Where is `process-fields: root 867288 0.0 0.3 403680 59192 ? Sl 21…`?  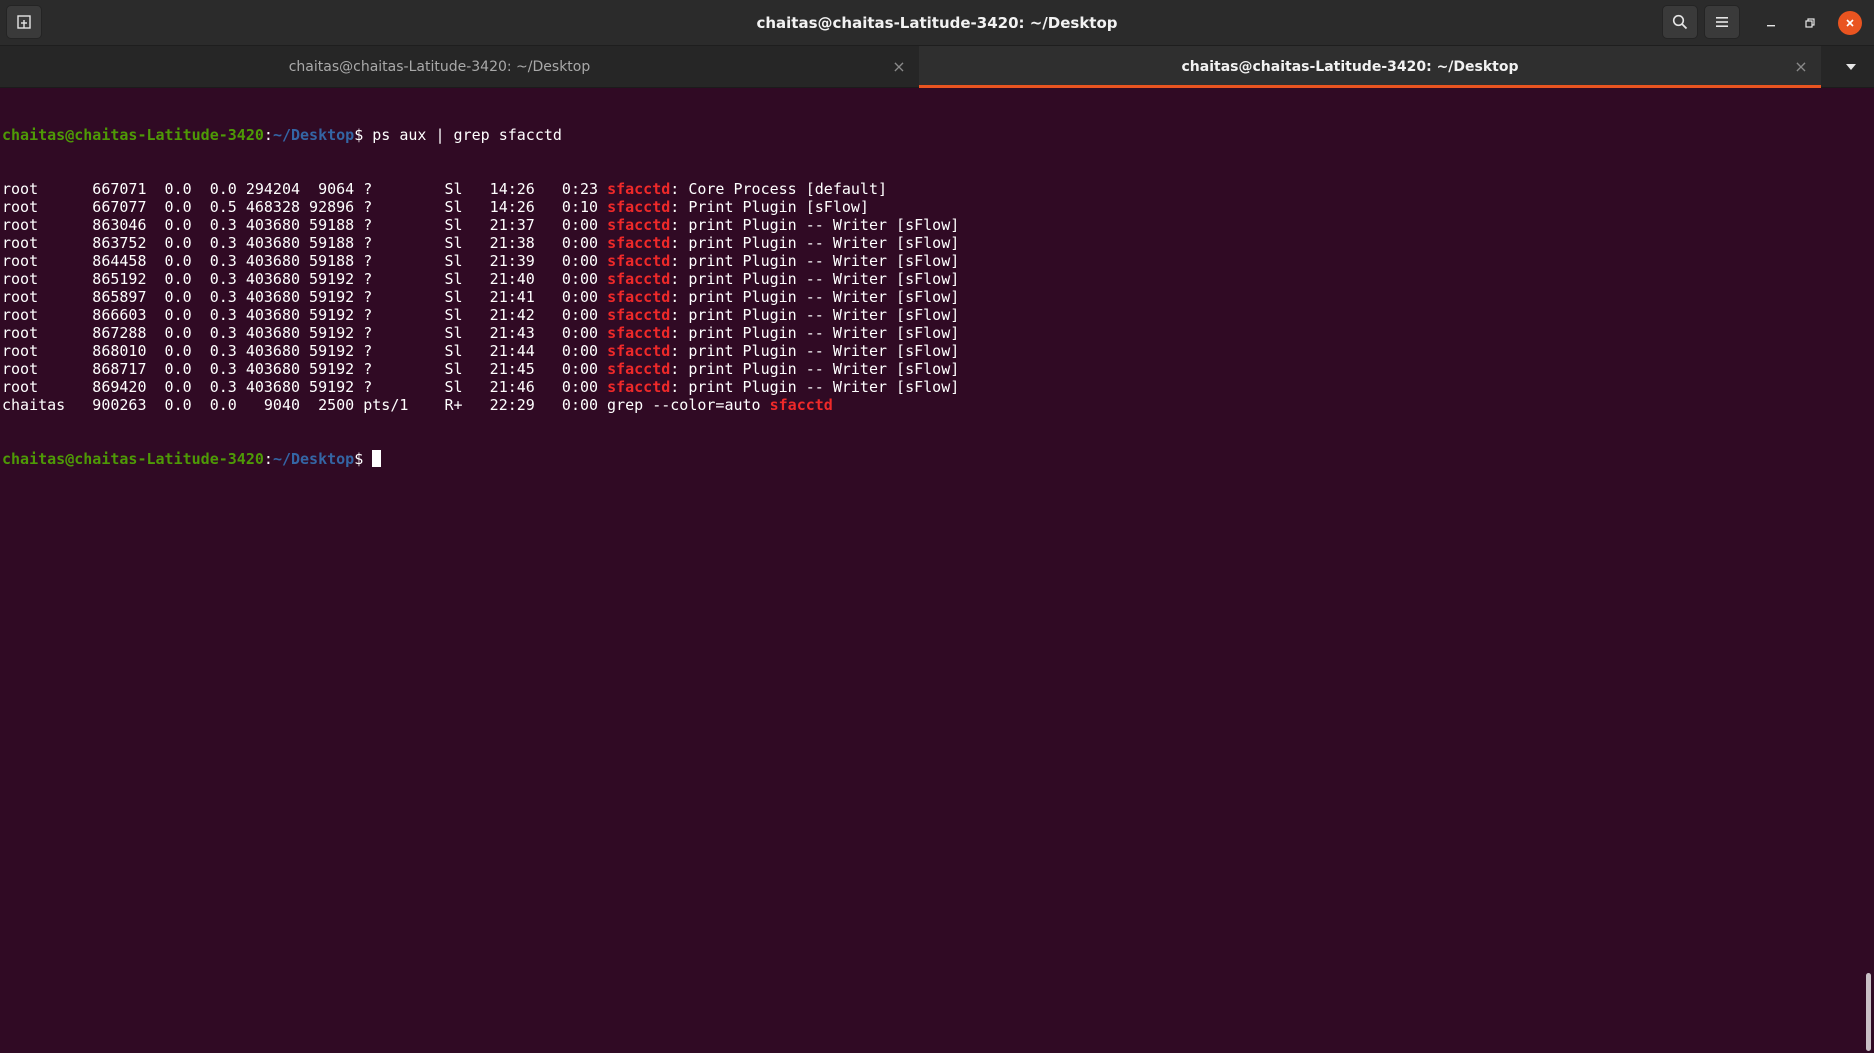
process-fields: root 867288 0.0 0.3 403680 59192 ? Sl 21… is located at coordinates (305, 333).